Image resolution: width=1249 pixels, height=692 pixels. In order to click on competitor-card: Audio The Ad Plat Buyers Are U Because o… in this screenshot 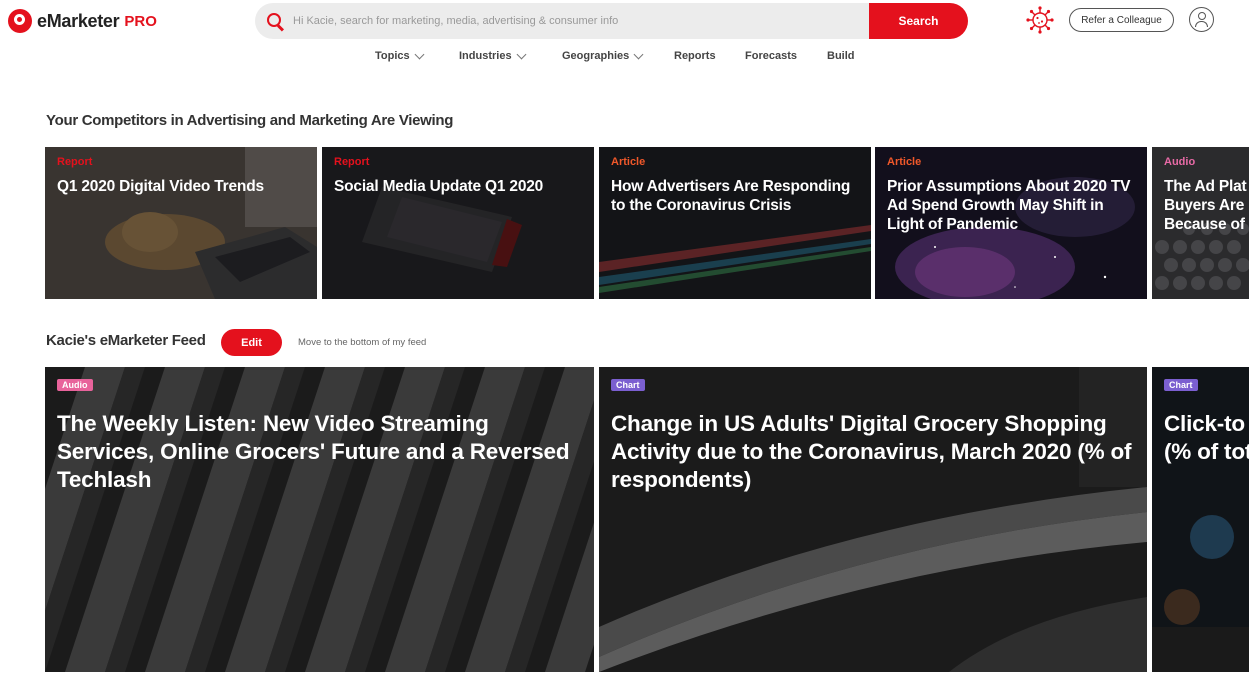, I will do `click(1200, 223)`.